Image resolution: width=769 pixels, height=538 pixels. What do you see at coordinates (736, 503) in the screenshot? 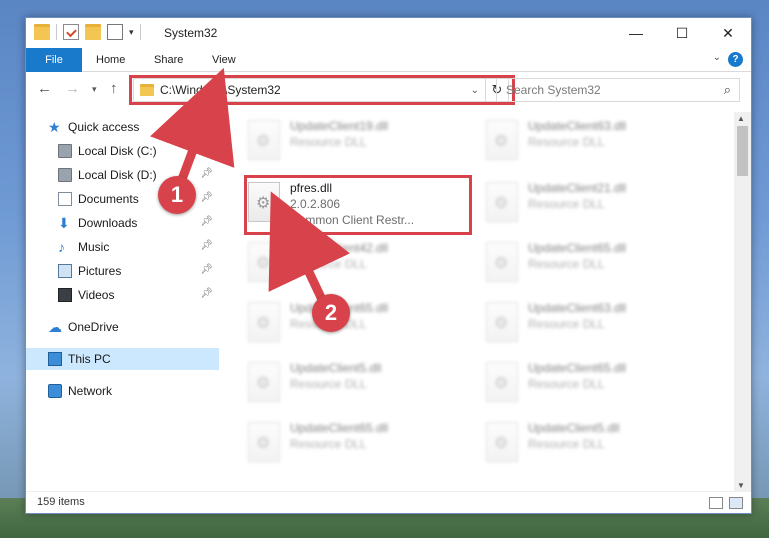
I see `large-icons-view-icon` at bounding box center [736, 503].